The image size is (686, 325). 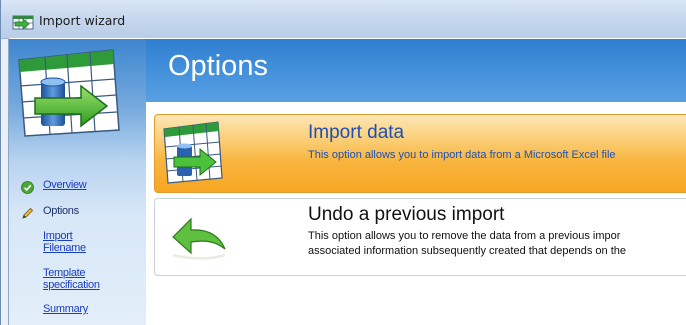 I want to click on step-options-label: Options, so click(x=61, y=211).